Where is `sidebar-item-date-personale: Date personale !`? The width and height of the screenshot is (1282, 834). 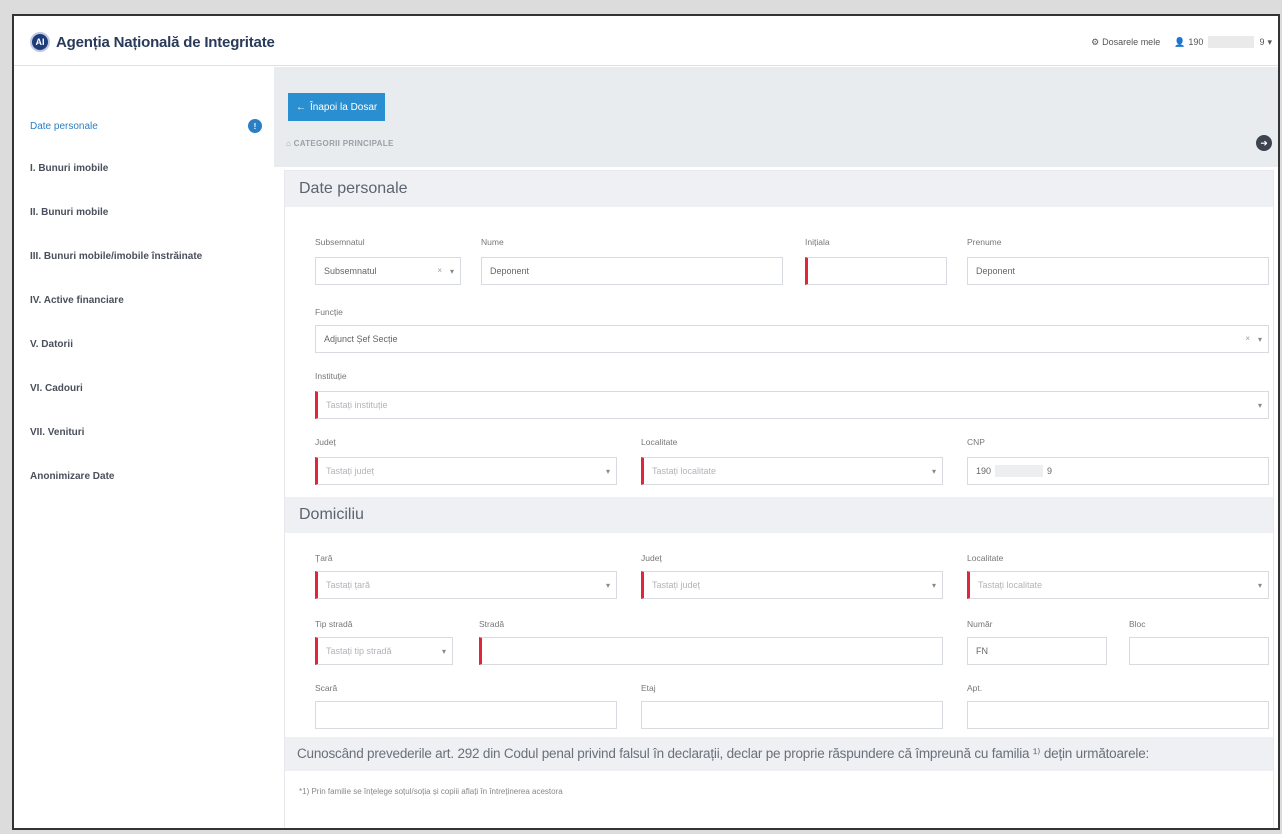
sidebar-item-date-personale: Date personale ! is located at coordinates (146, 126).